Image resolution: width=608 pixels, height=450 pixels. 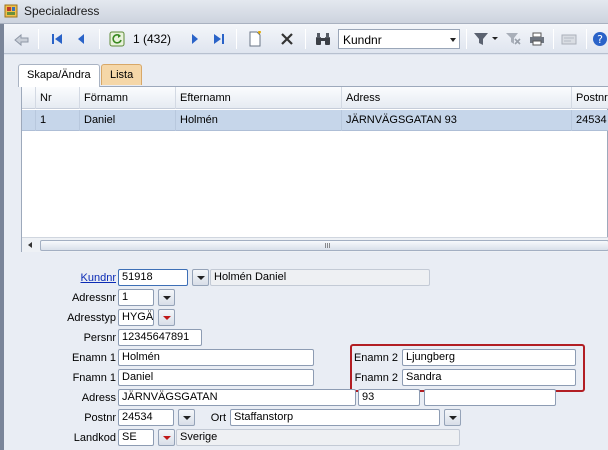 I want to click on new-record-button, so click(x=255, y=39).